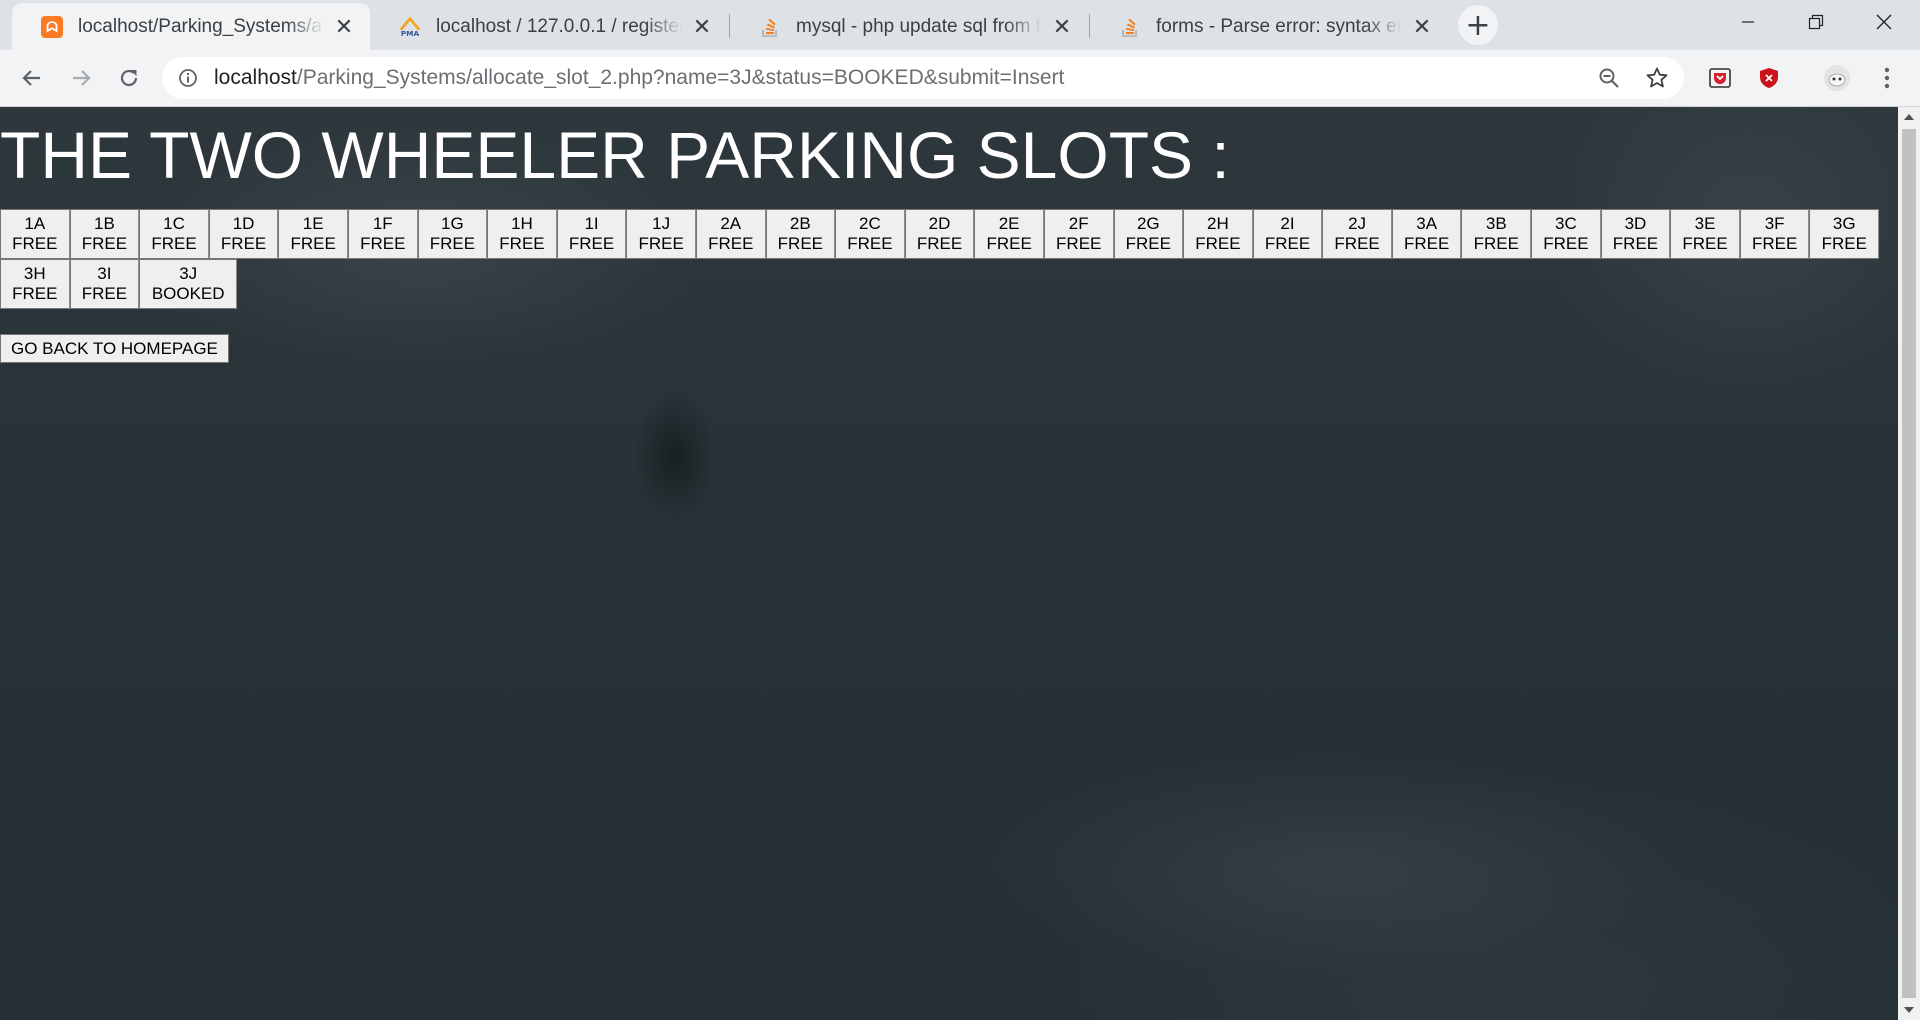 Image resolution: width=1920 pixels, height=1020 pixels. I want to click on slot-button-1i: 1I FREE, so click(591, 234).